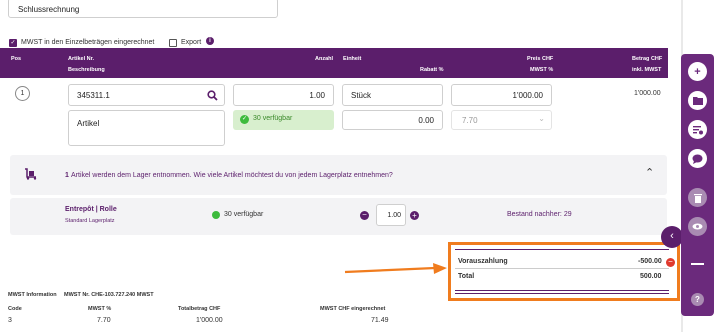 This screenshot has width=719, height=332. Describe the element at coordinates (173, 43) in the screenshot. I see `export-checkbox` at that location.